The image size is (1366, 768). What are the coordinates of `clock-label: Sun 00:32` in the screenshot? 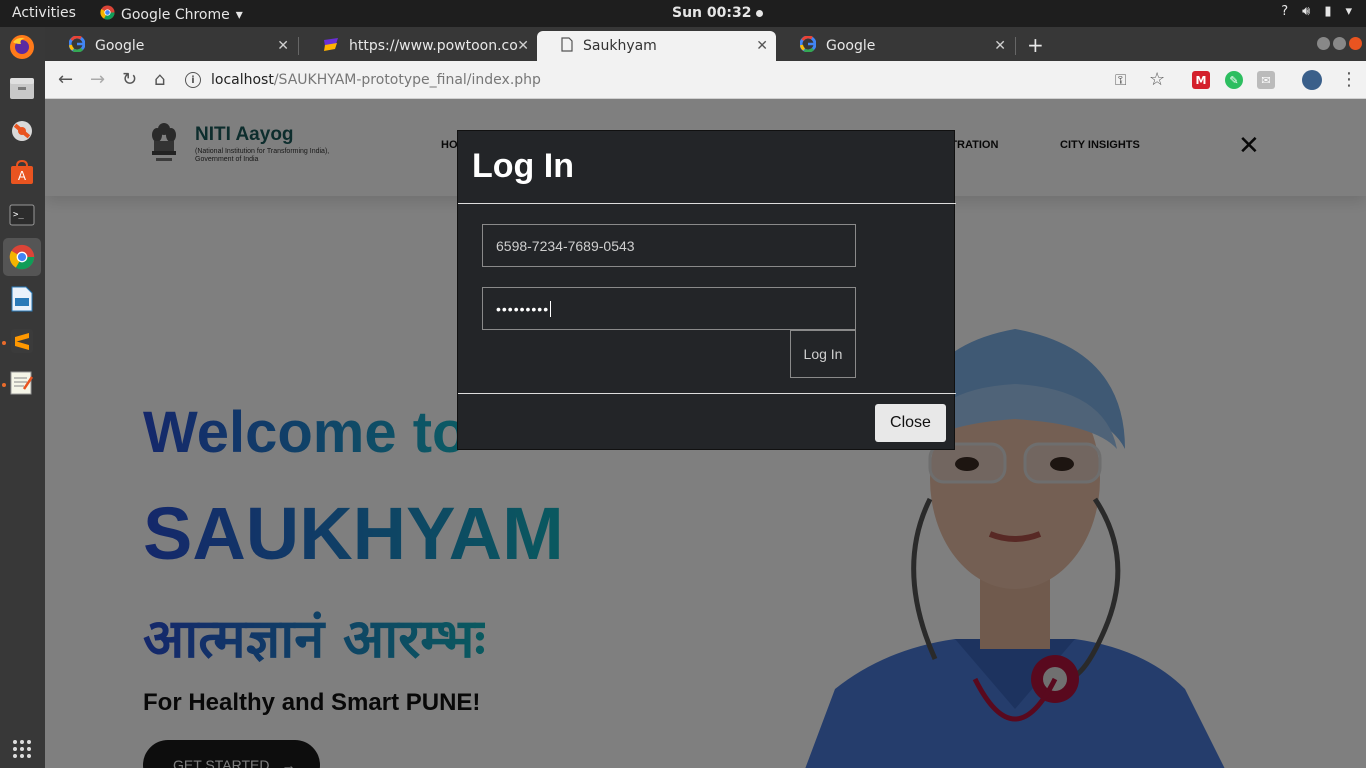 It's located at (712, 13).